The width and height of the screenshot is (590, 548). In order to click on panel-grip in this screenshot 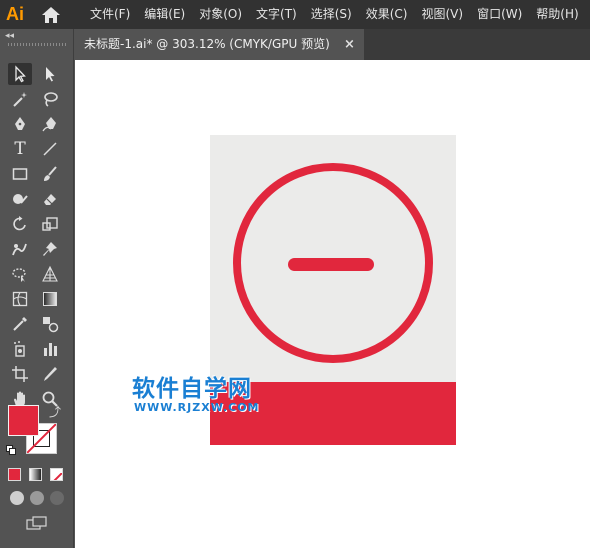, I will do `click(37, 44)`.